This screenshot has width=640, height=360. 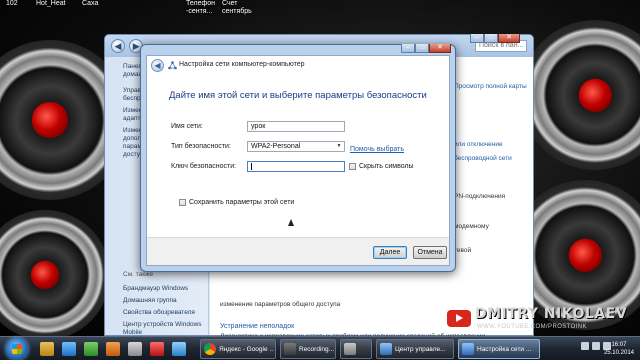 I want to click on explorer-window-controls: – □ ✕, so click(x=495, y=38).